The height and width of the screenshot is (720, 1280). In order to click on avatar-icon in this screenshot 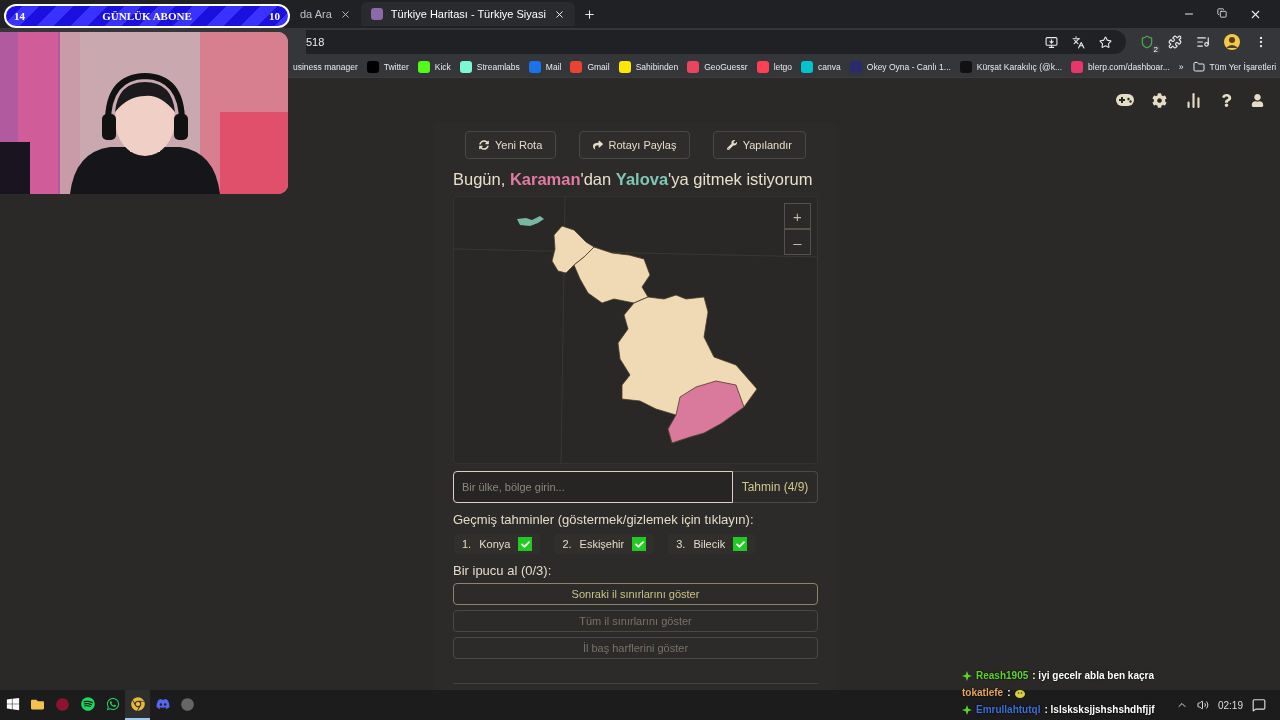, I will do `click(1232, 42)`.